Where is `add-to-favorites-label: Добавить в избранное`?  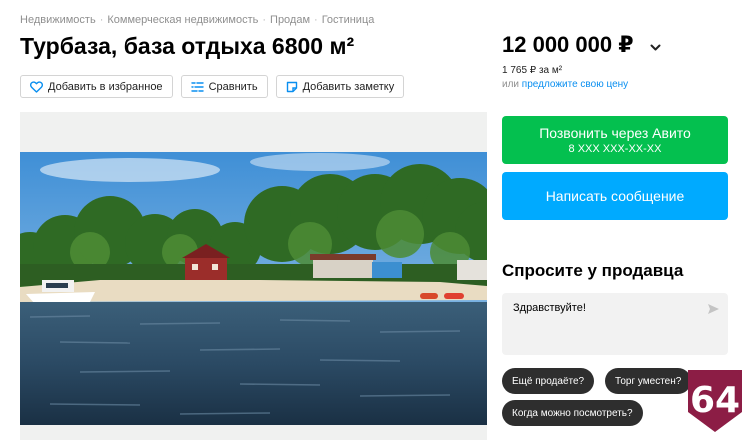
add-to-favorites-label: Добавить в избранное is located at coordinates (105, 86).